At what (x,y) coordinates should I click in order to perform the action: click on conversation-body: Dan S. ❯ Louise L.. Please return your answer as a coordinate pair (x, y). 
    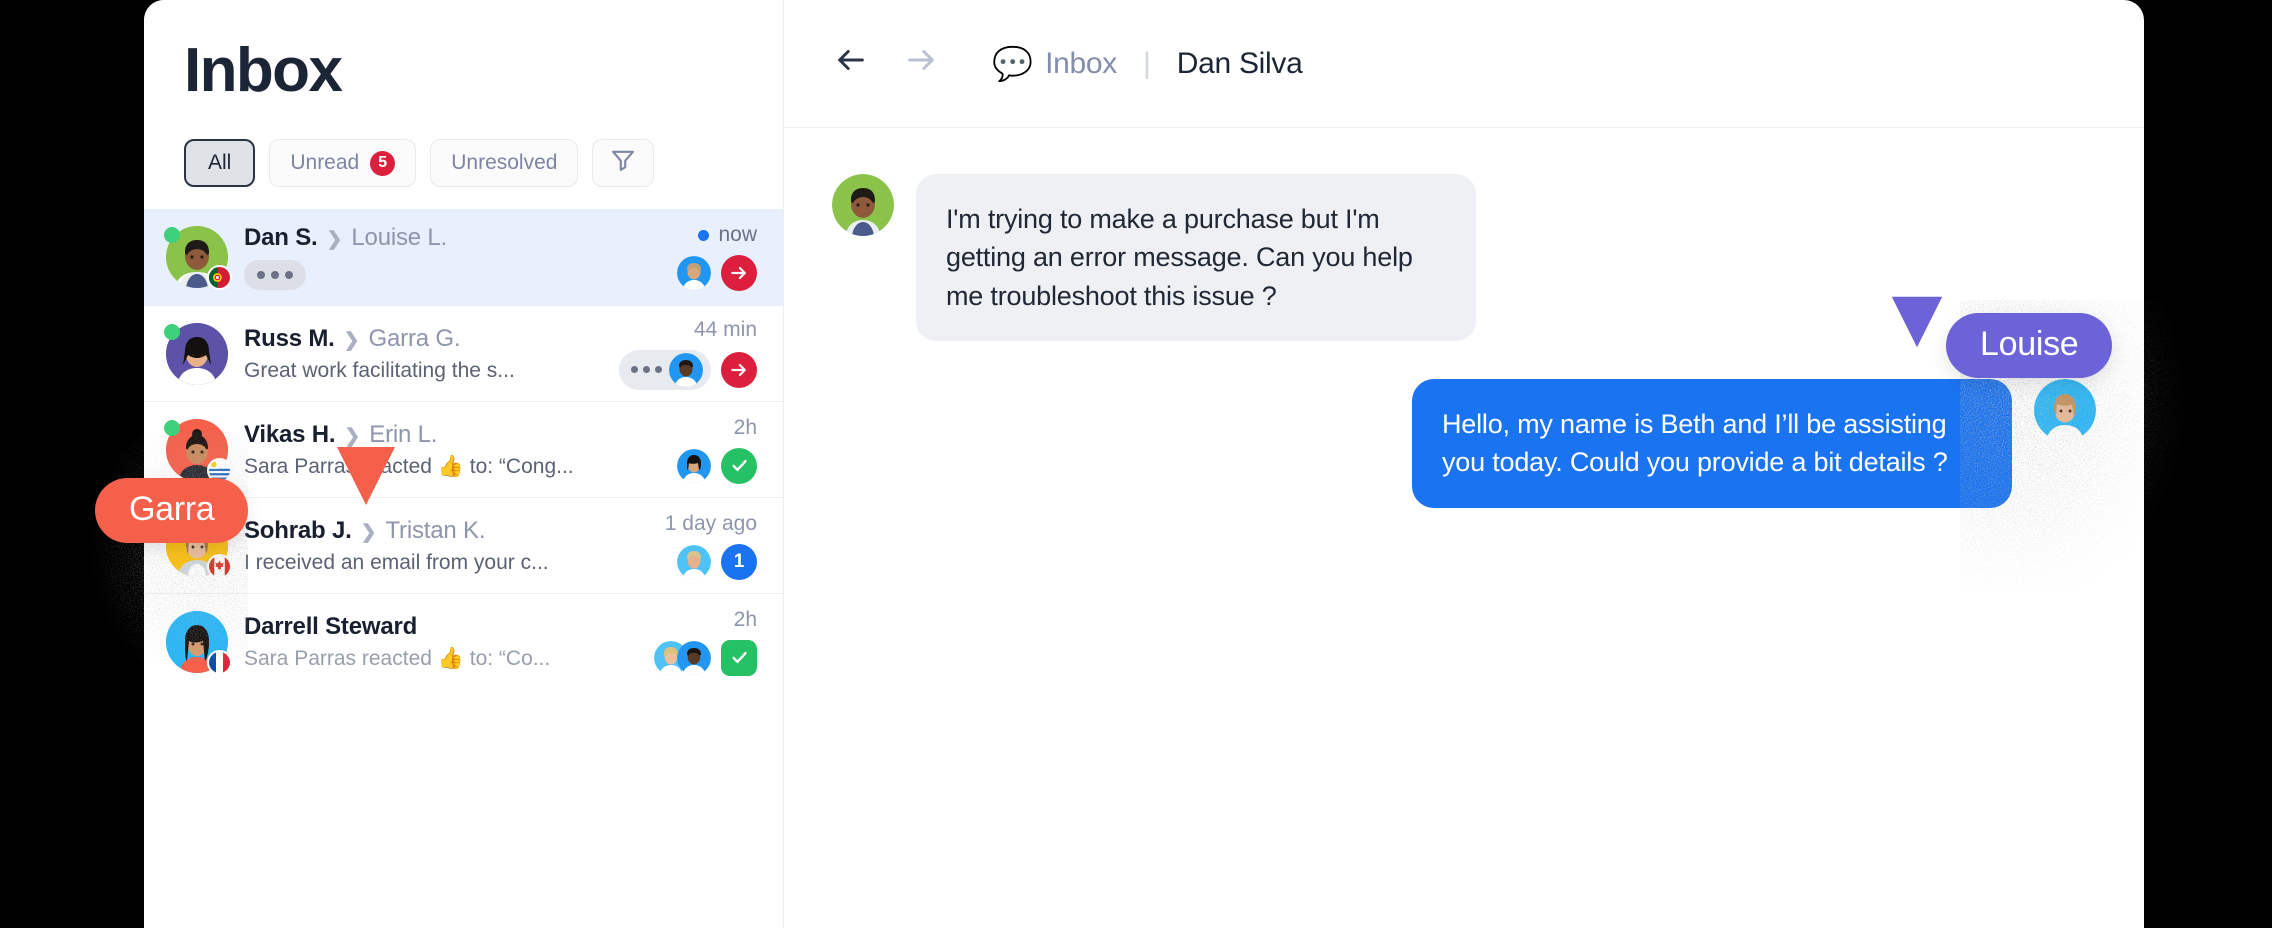
    Looking at the image, I should click on (452, 257).